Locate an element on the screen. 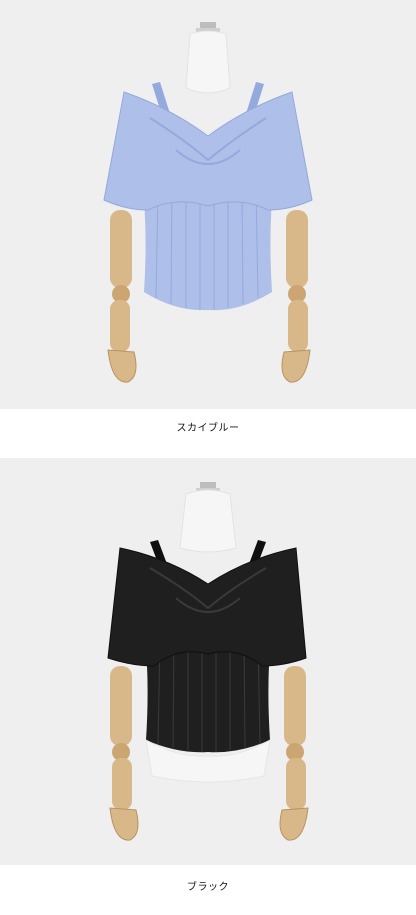 The height and width of the screenshot is (915, 416). color-name-label: スカイブルー is located at coordinates (208, 428).